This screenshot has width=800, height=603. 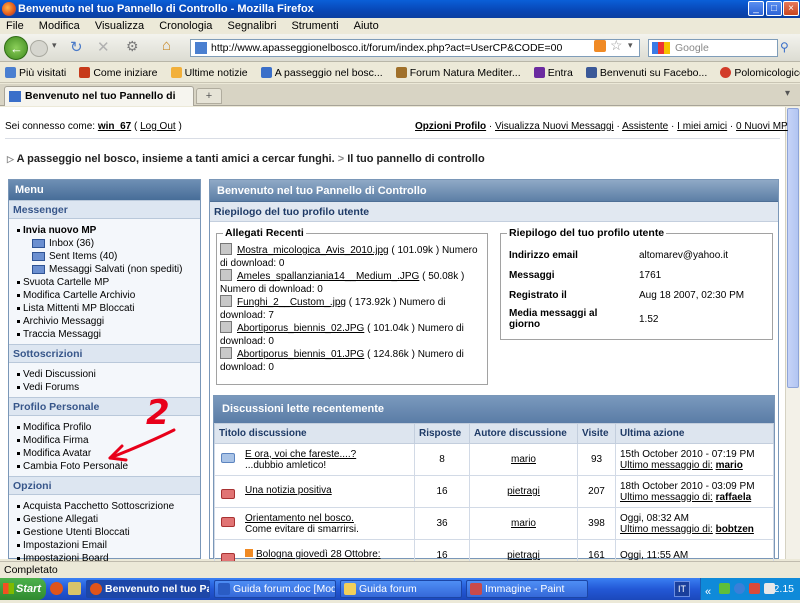 I want to click on logout-link: Log Out, so click(x=158, y=126).